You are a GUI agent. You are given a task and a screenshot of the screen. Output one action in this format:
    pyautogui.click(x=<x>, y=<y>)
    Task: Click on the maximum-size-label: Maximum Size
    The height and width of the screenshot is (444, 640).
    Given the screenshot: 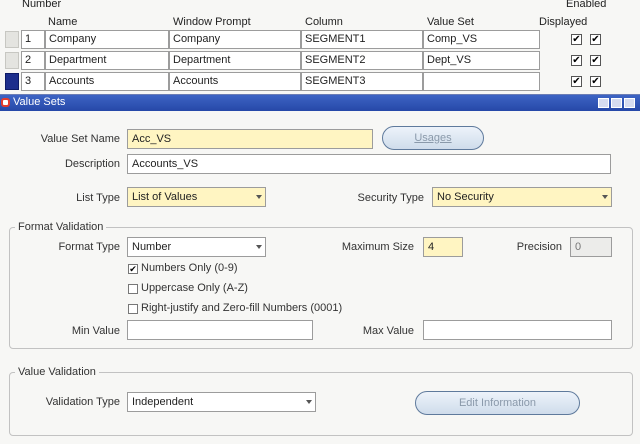 What is the action you would take?
    pyautogui.click(x=377, y=247)
    